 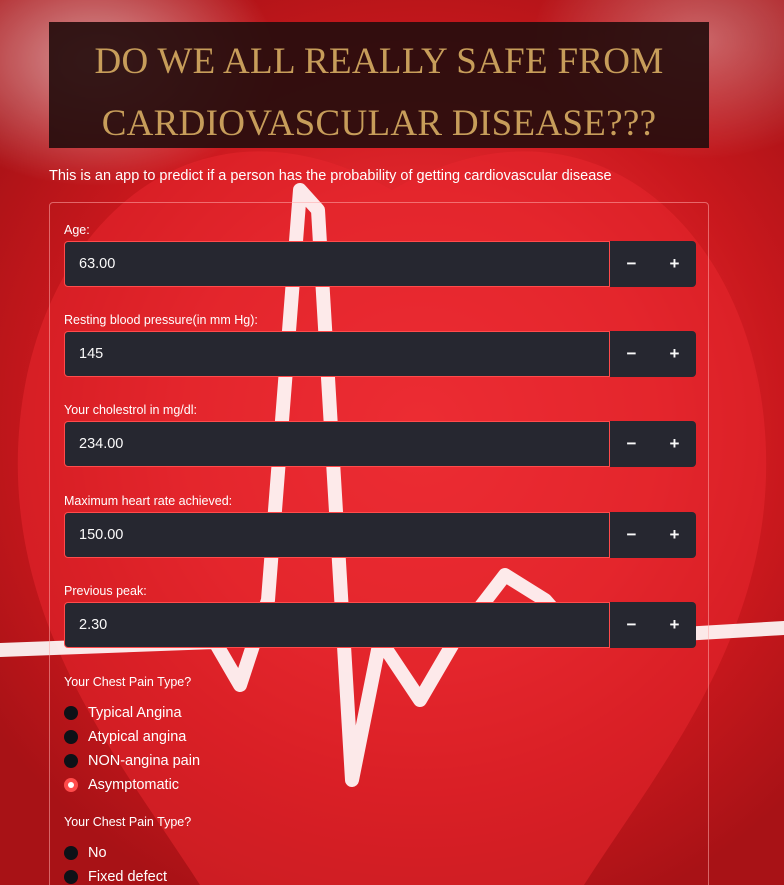 What do you see at coordinates (135, 713) in the screenshot?
I see `radio-option-label: Typical Angina` at bounding box center [135, 713].